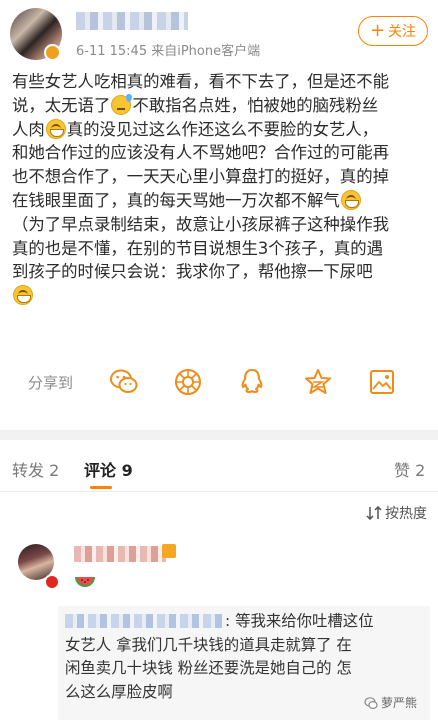  What do you see at coordinates (52, 582) in the screenshot?
I see `commenter-badge-icon` at bounding box center [52, 582].